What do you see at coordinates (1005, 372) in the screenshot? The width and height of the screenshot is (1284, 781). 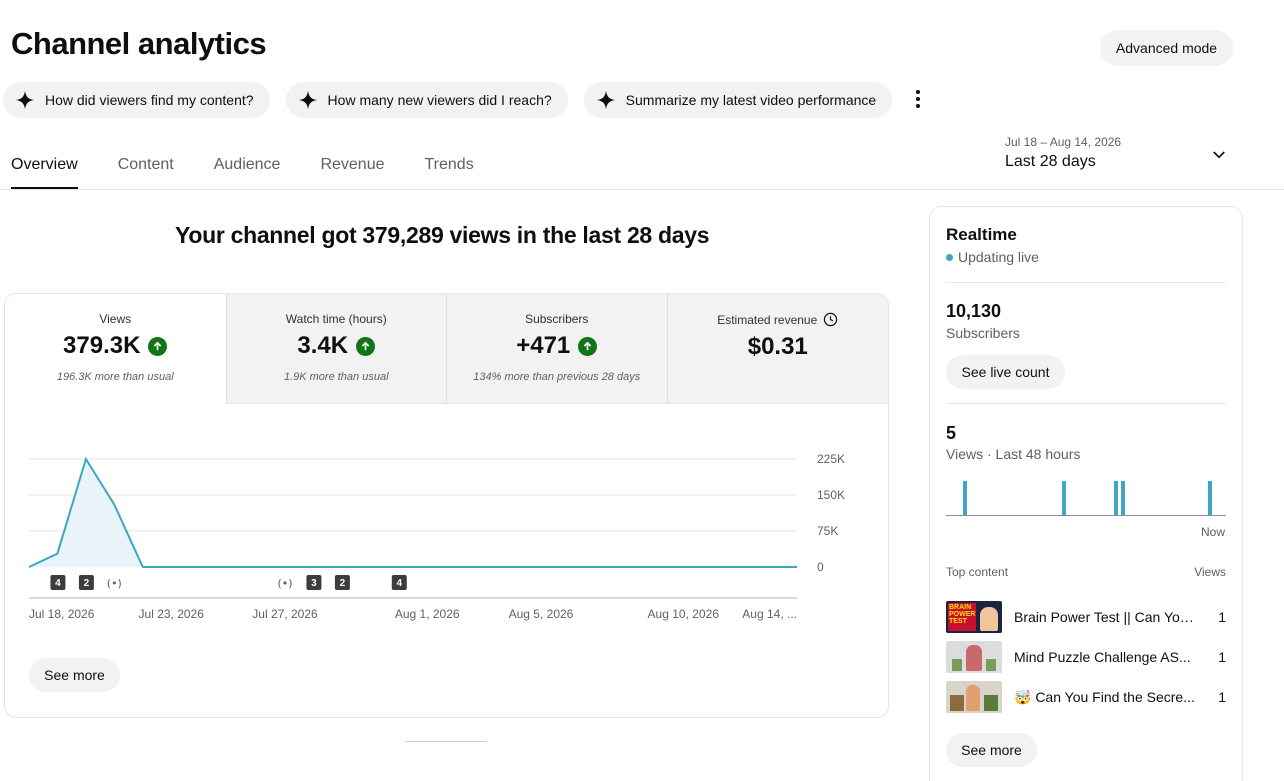 I see `see-live-count-button: See live count` at bounding box center [1005, 372].